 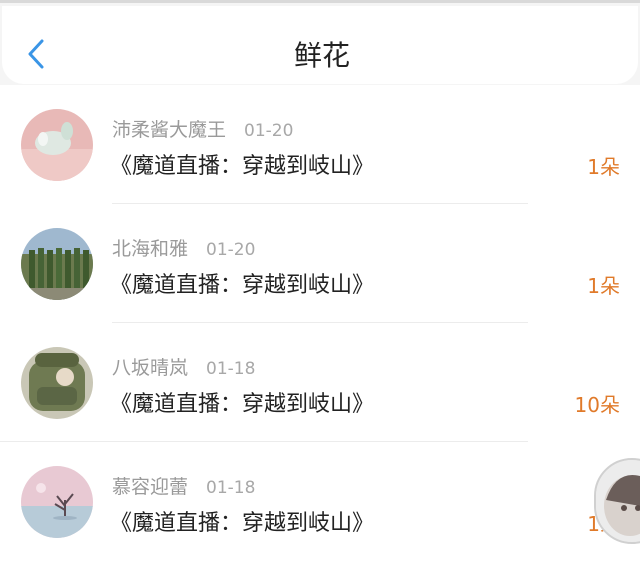 What do you see at coordinates (203, 130) in the screenshot?
I see `username: 沛柔酱大魔王 01-20` at bounding box center [203, 130].